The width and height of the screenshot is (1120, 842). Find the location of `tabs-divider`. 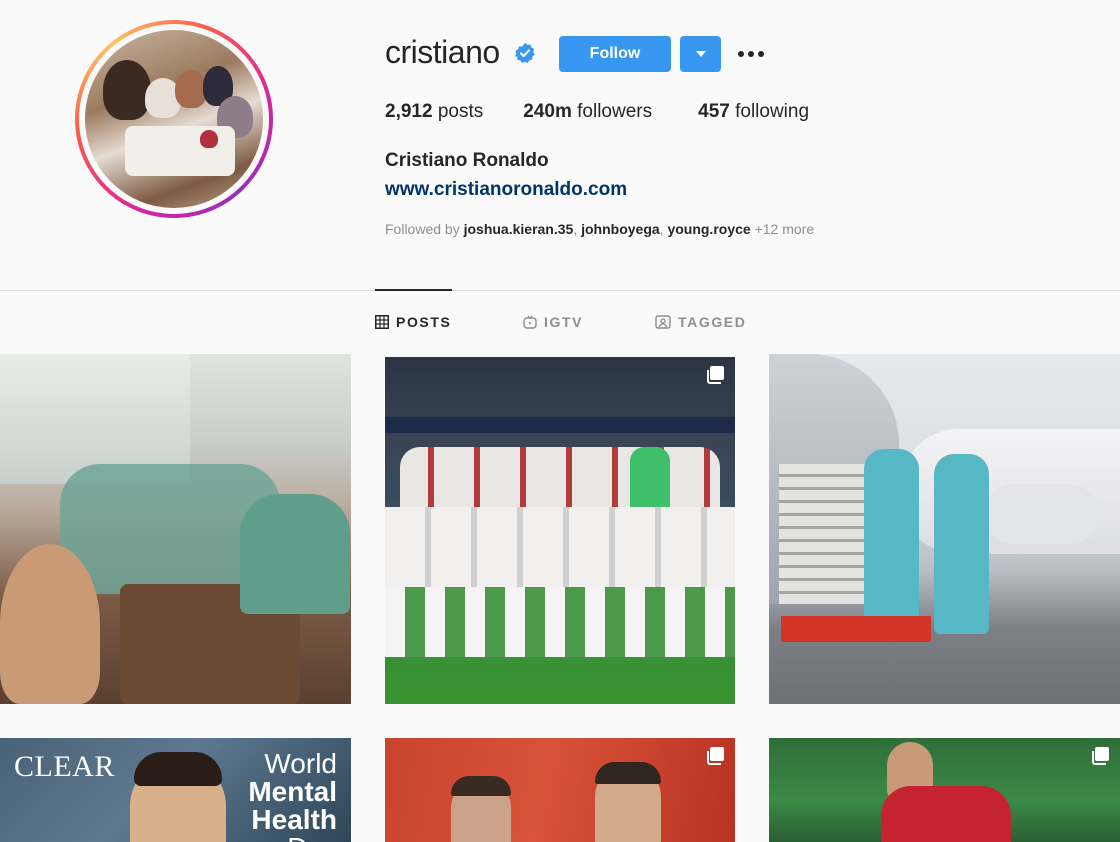

tabs-divider is located at coordinates (560, 290).